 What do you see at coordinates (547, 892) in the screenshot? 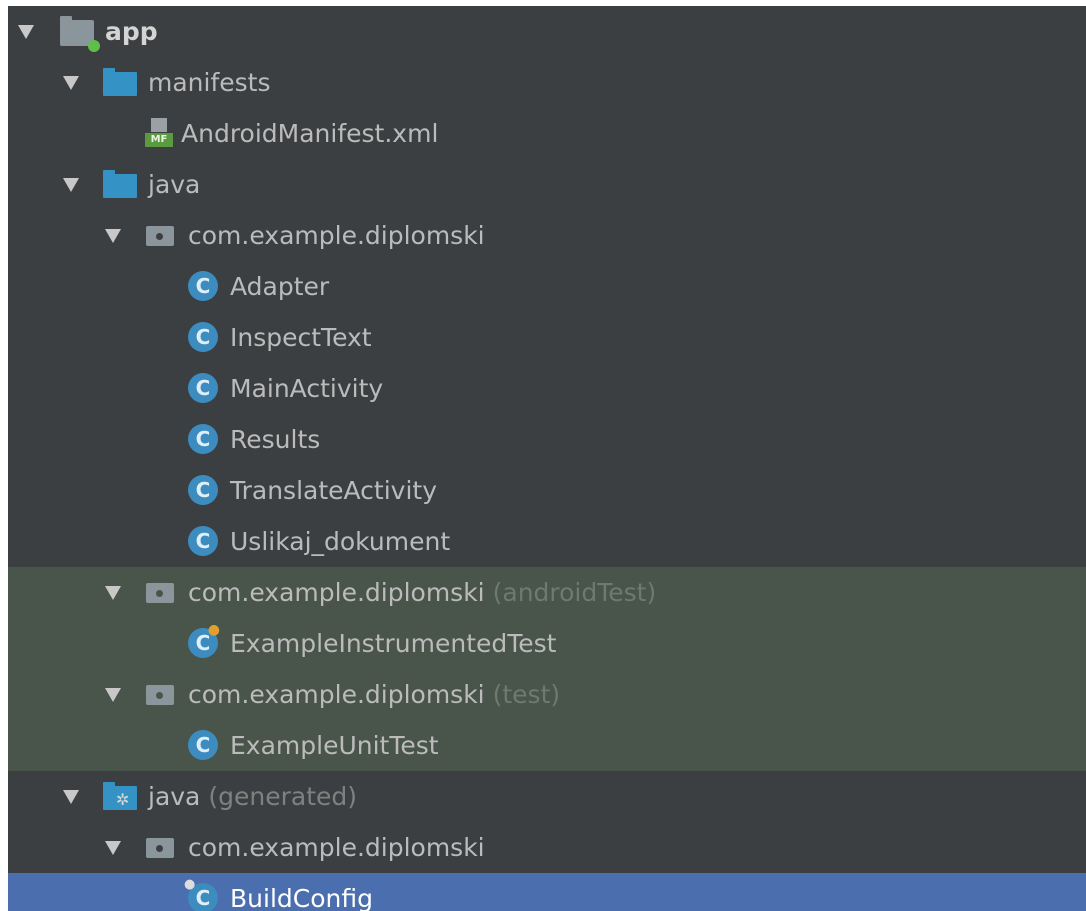
I see `tree-node-buildconfig: C ● BuildConfig` at bounding box center [547, 892].